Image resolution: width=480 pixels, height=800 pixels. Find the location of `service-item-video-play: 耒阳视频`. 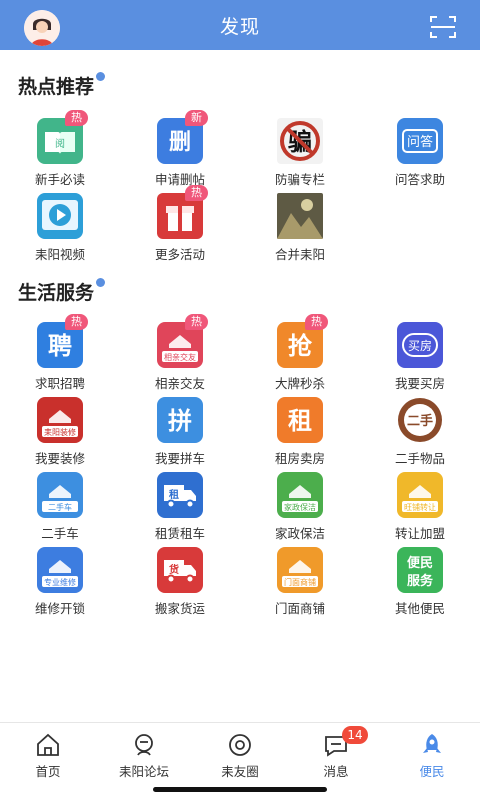

service-item-video-play: 耒阳视频 is located at coordinates (60, 230).